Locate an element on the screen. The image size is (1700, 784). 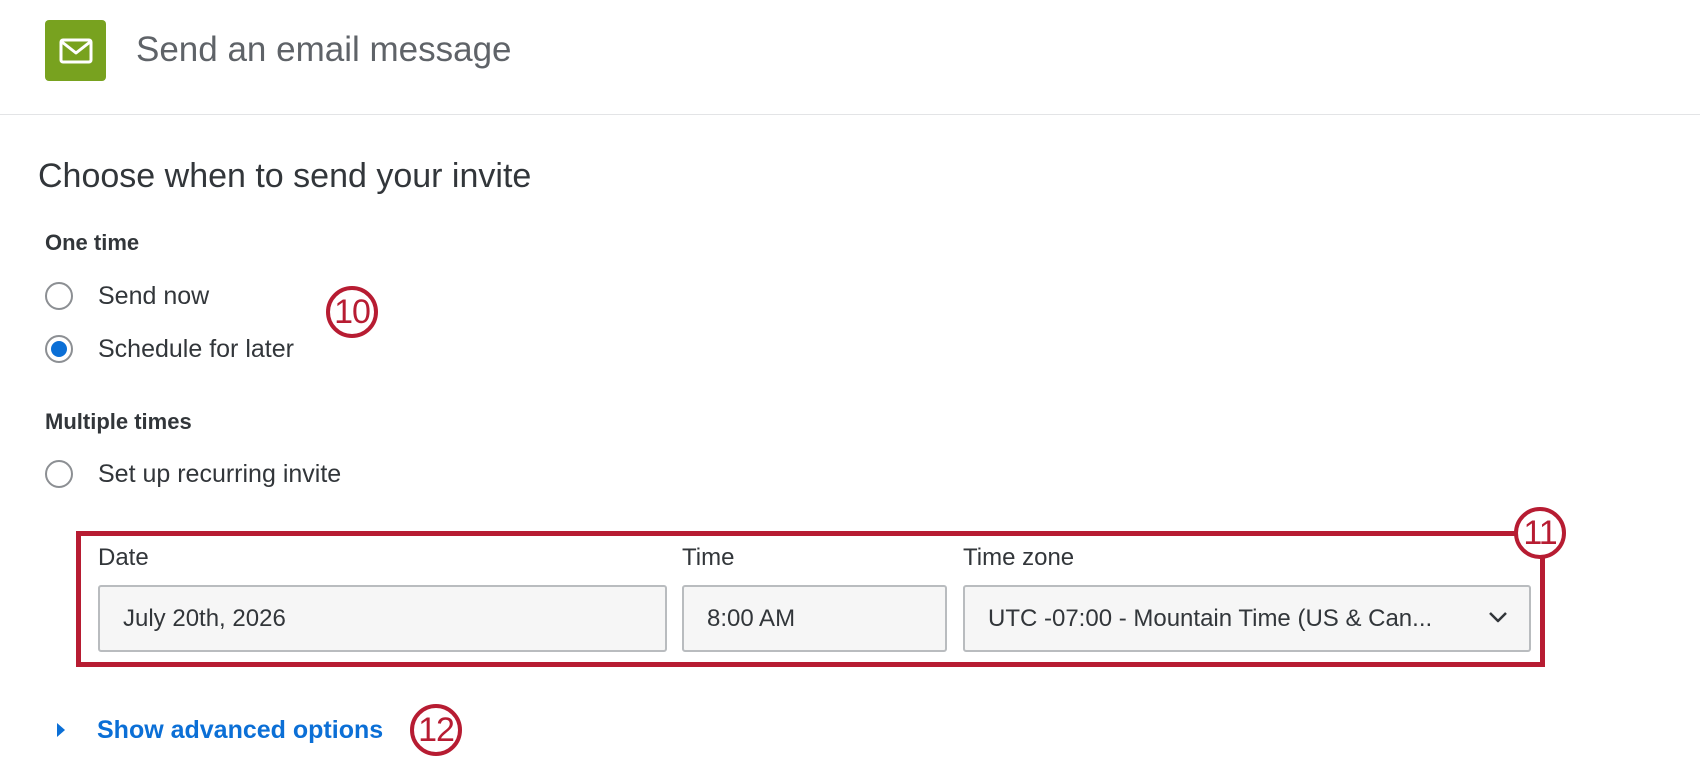
recurring-invite-label: Set up recurring invite is located at coordinates (220, 473).